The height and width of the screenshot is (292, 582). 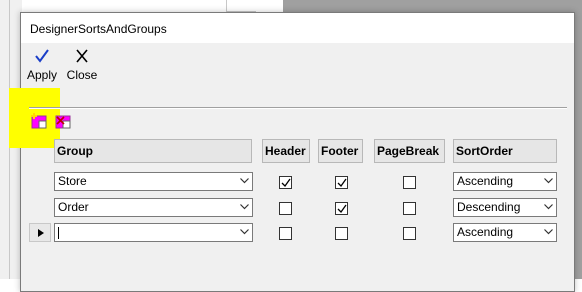 I want to click on title-bar: DesignerSortsAndGroups, so click(x=297, y=28).